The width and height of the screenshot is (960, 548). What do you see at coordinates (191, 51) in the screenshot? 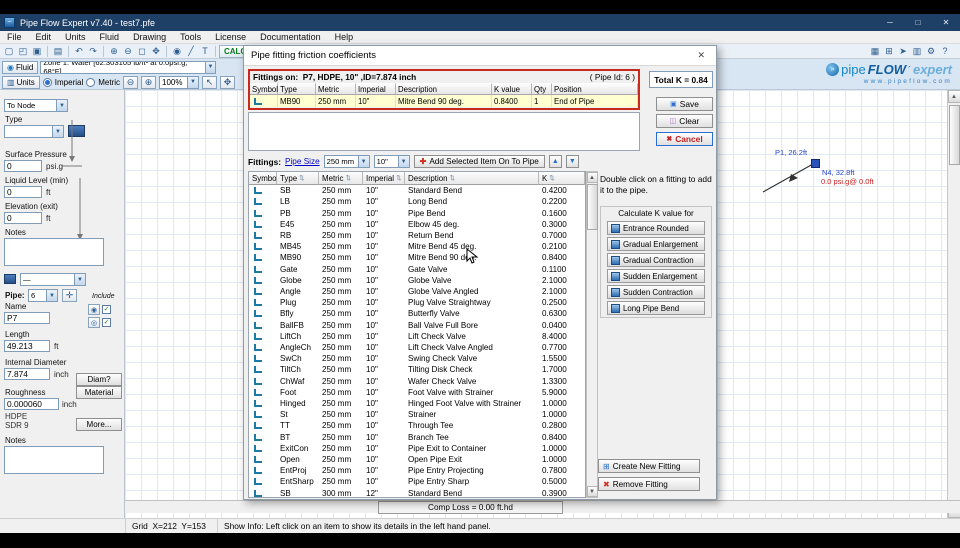
I see `pipe-tool-icon: ╱` at bounding box center [191, 51].